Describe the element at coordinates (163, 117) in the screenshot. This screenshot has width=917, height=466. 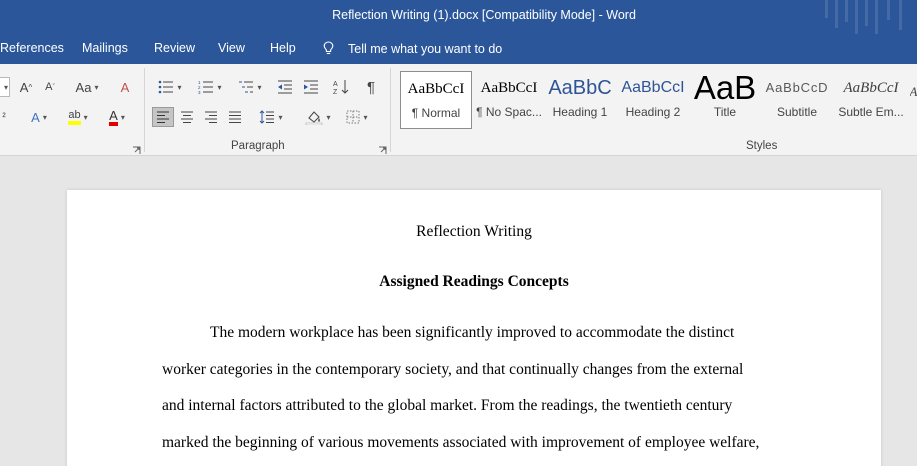
I see `align-left-button` at that location.